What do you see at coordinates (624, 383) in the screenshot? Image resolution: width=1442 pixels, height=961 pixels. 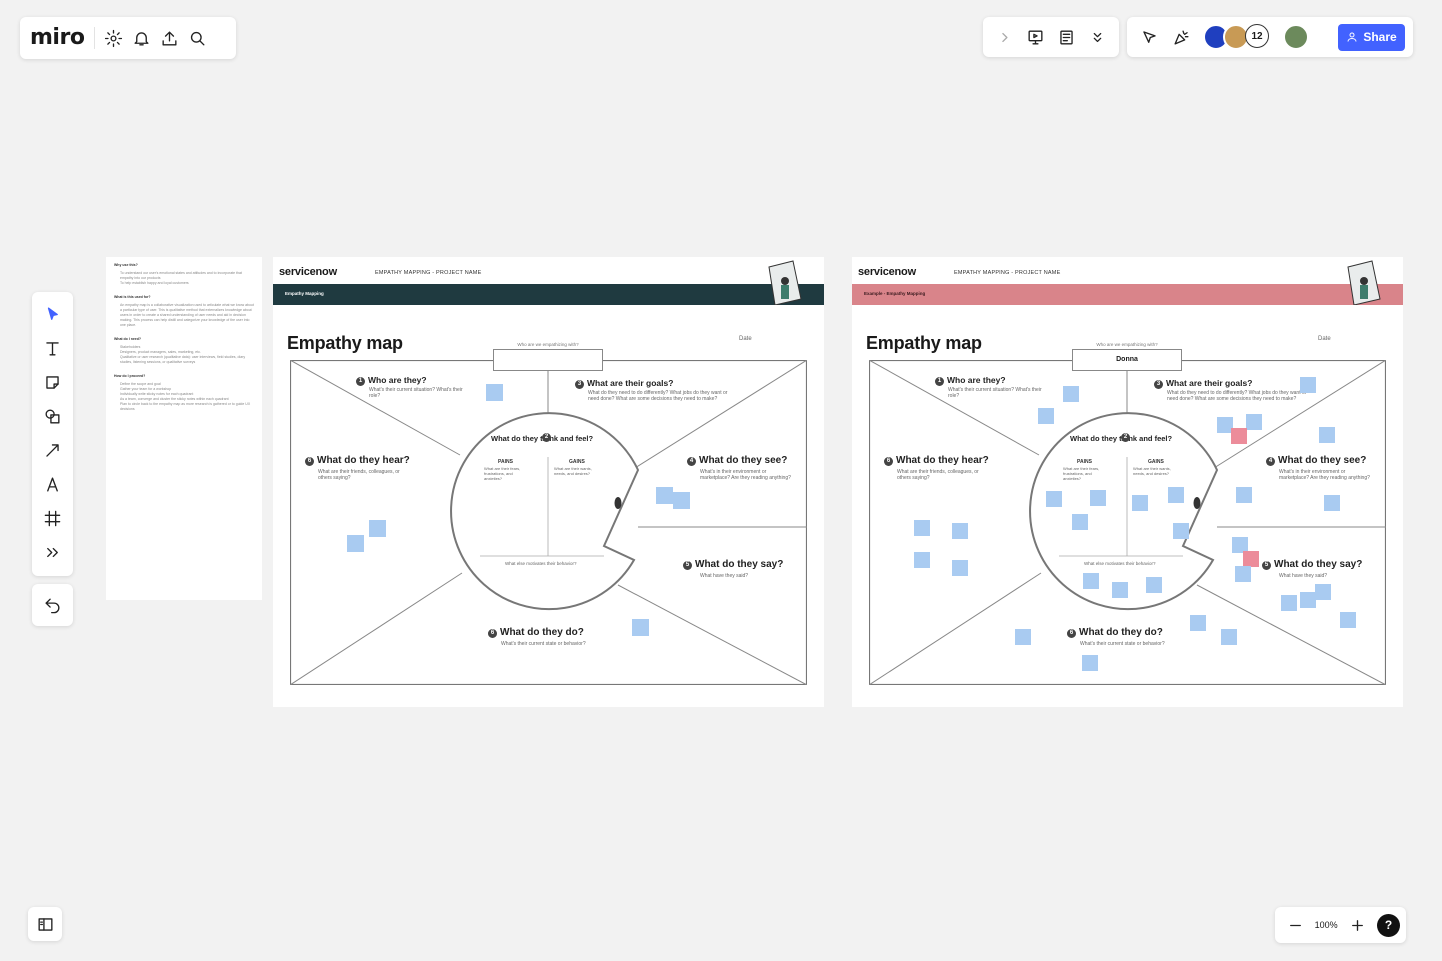 I see `q-goals: 3 What are their goals?` at bounding box center [624, 383].